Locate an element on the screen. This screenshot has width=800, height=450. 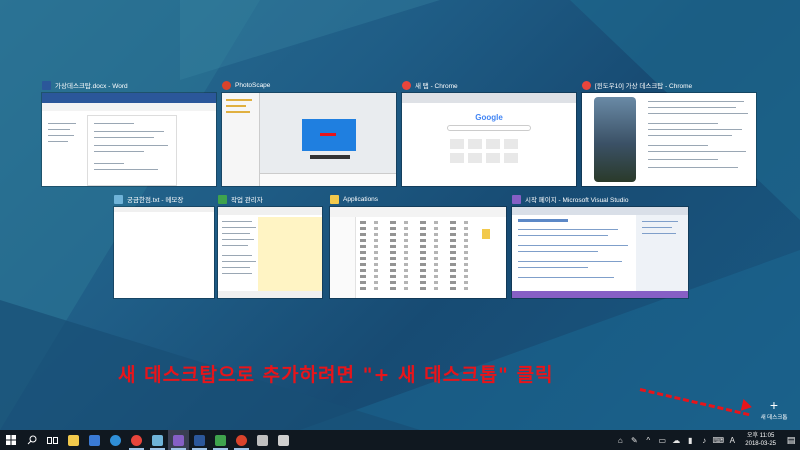
store-icon is located at coordinates (94, 440).